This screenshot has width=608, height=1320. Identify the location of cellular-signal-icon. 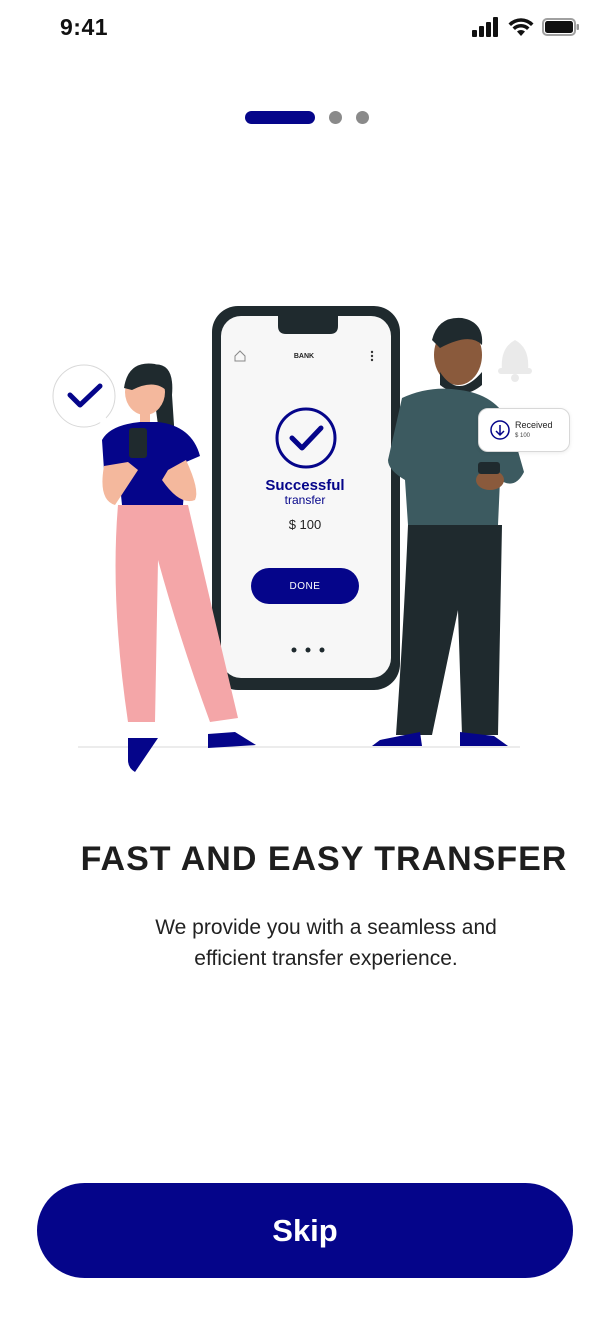
(485, 27).